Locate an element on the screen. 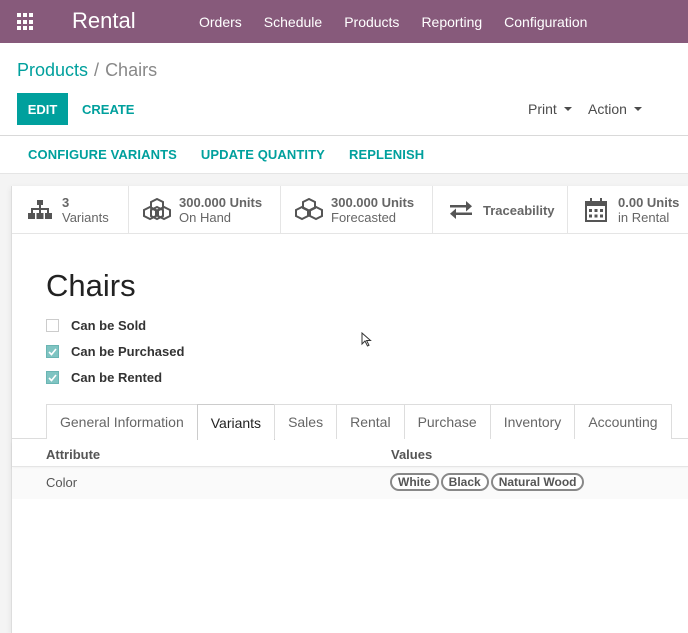  in-rental-stat-button: 0.00 Units in Rental is located at coordinates (628, 210).